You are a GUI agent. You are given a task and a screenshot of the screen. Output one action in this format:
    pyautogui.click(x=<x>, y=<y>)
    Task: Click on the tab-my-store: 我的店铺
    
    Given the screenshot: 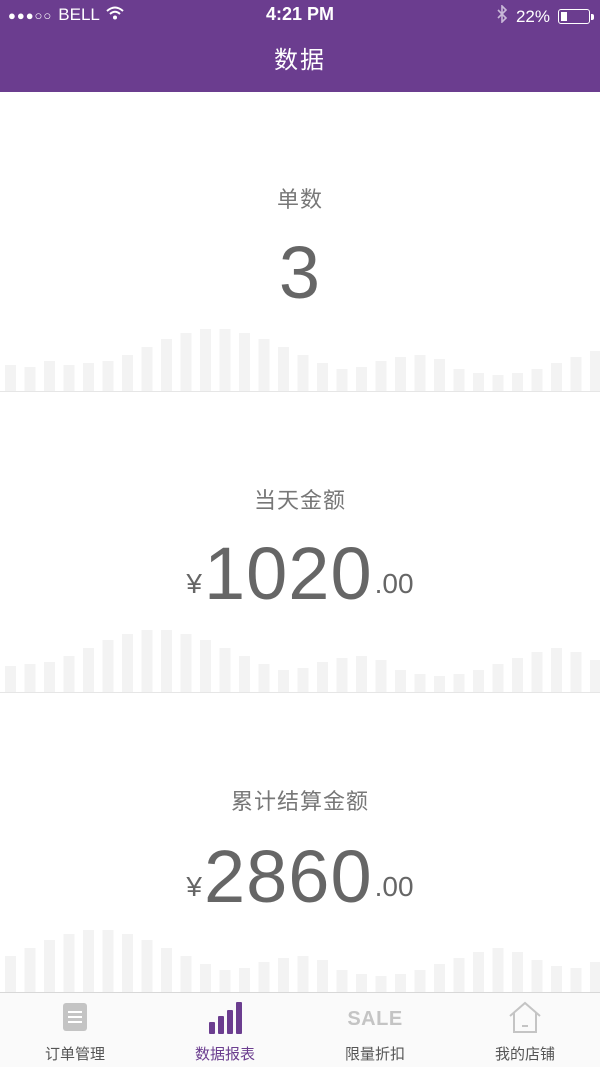 What is the action you would take?
    pyautogui.click(x=525, y=1030)
    